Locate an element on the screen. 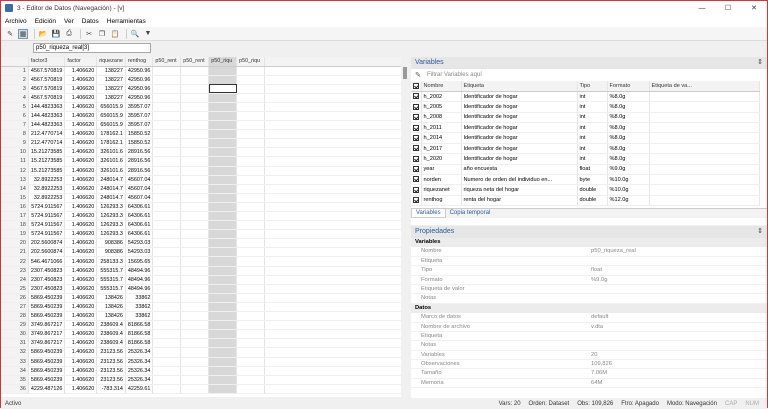  variables-column-header: Nombre is located at coordinates (441, 86).